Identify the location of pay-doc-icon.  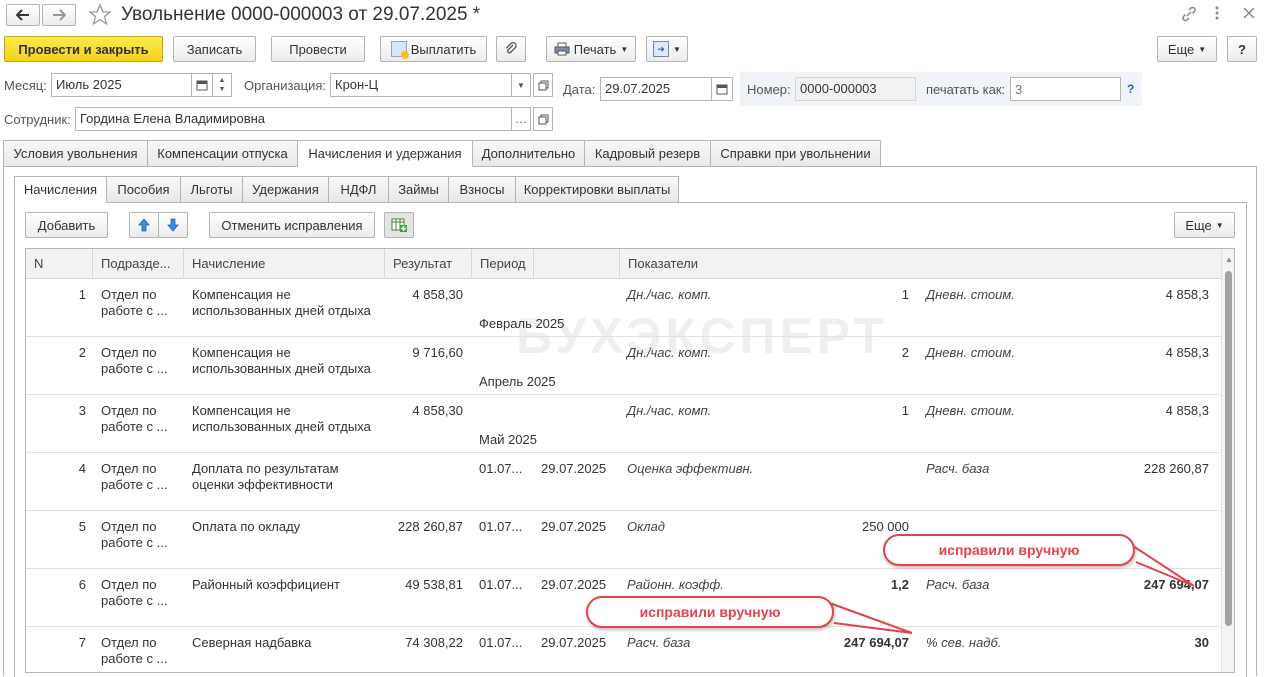
(399, 50).